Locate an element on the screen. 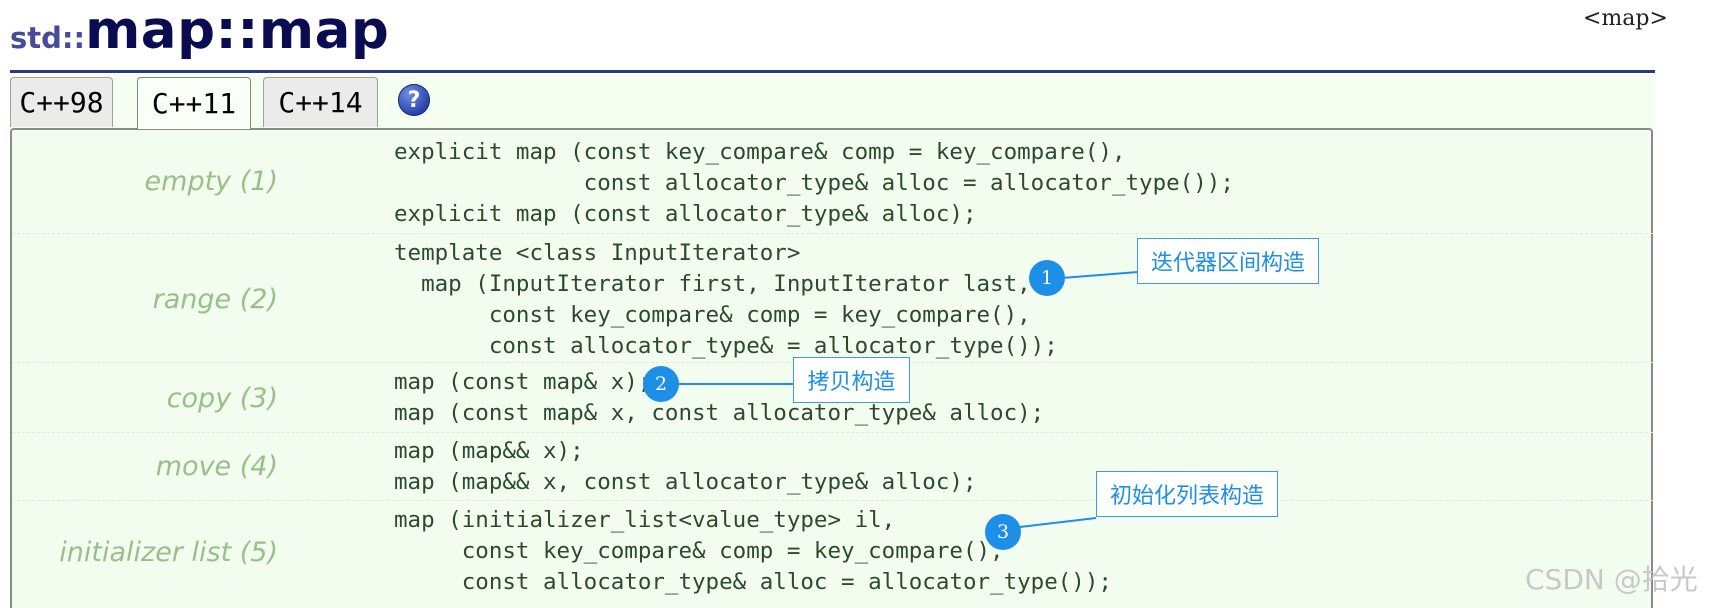  tab-cpp98: C++98 is located at coordinates (61, 102).